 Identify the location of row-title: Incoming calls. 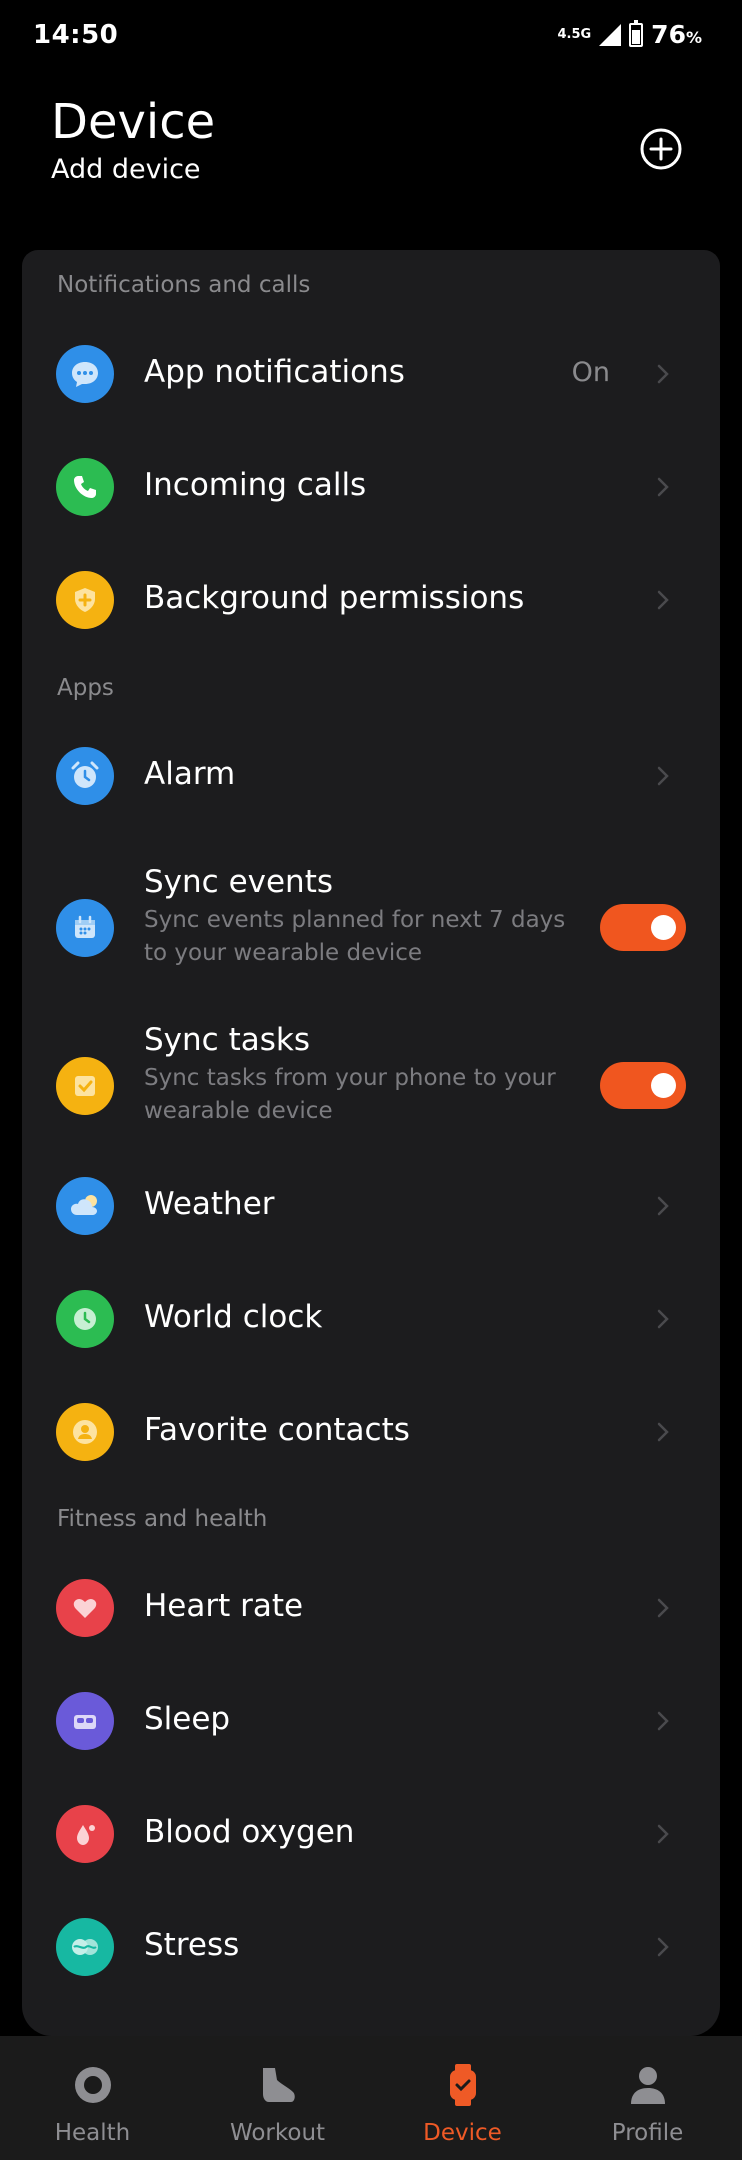
(255, 485).